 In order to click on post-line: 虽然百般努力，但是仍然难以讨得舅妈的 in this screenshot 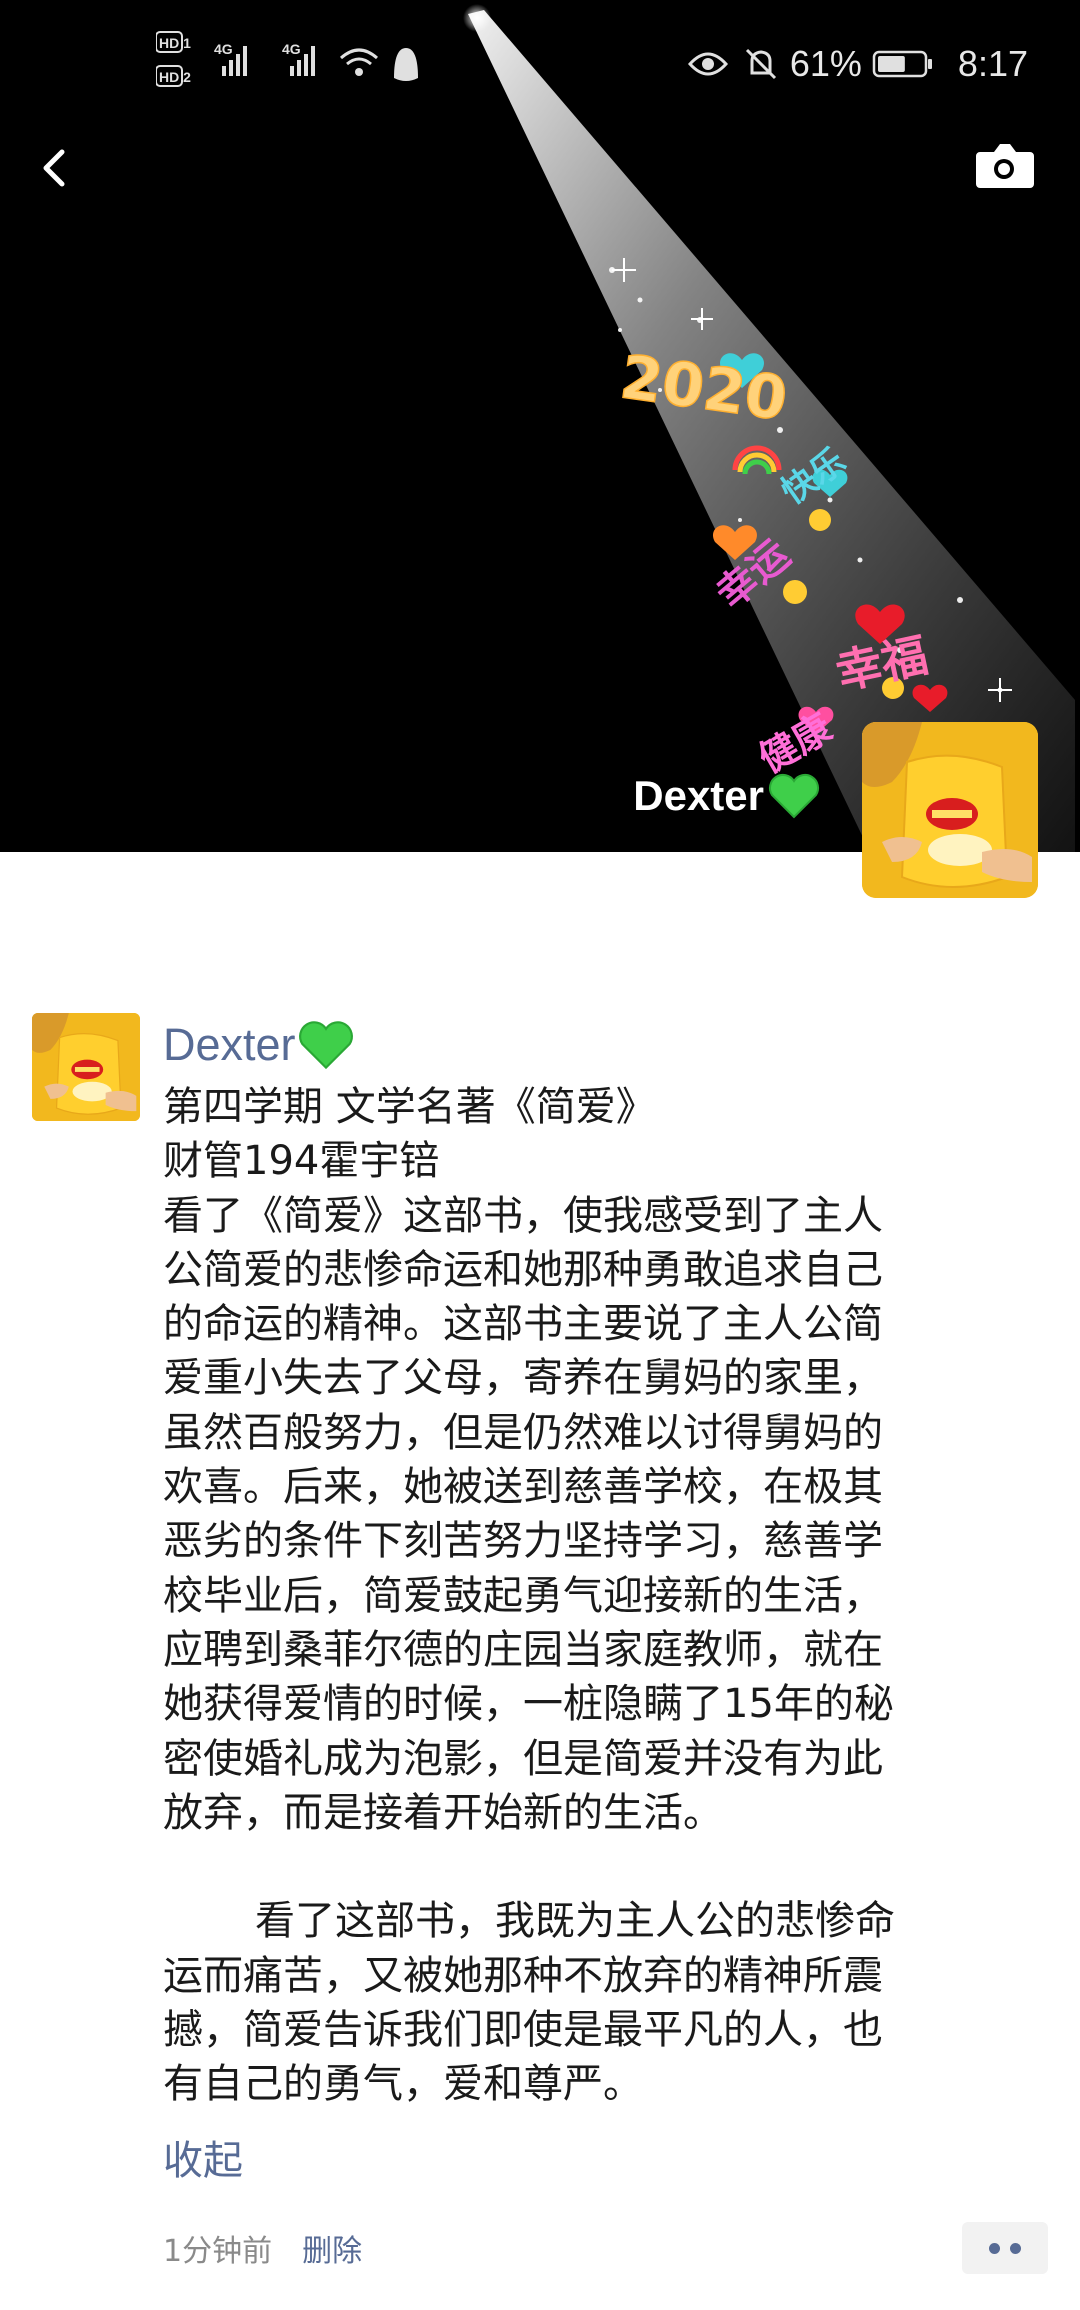, I will do `click(523, 1432)`.